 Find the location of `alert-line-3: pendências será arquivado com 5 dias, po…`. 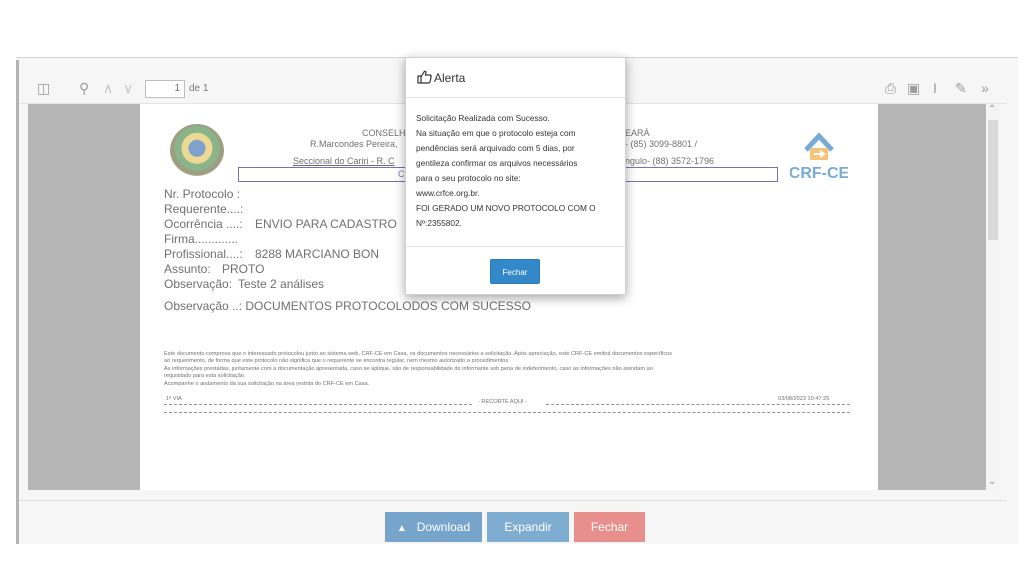

alert-line-3: pendências será arquivado com 5 dias, po… is located at coordinates (495, 148).